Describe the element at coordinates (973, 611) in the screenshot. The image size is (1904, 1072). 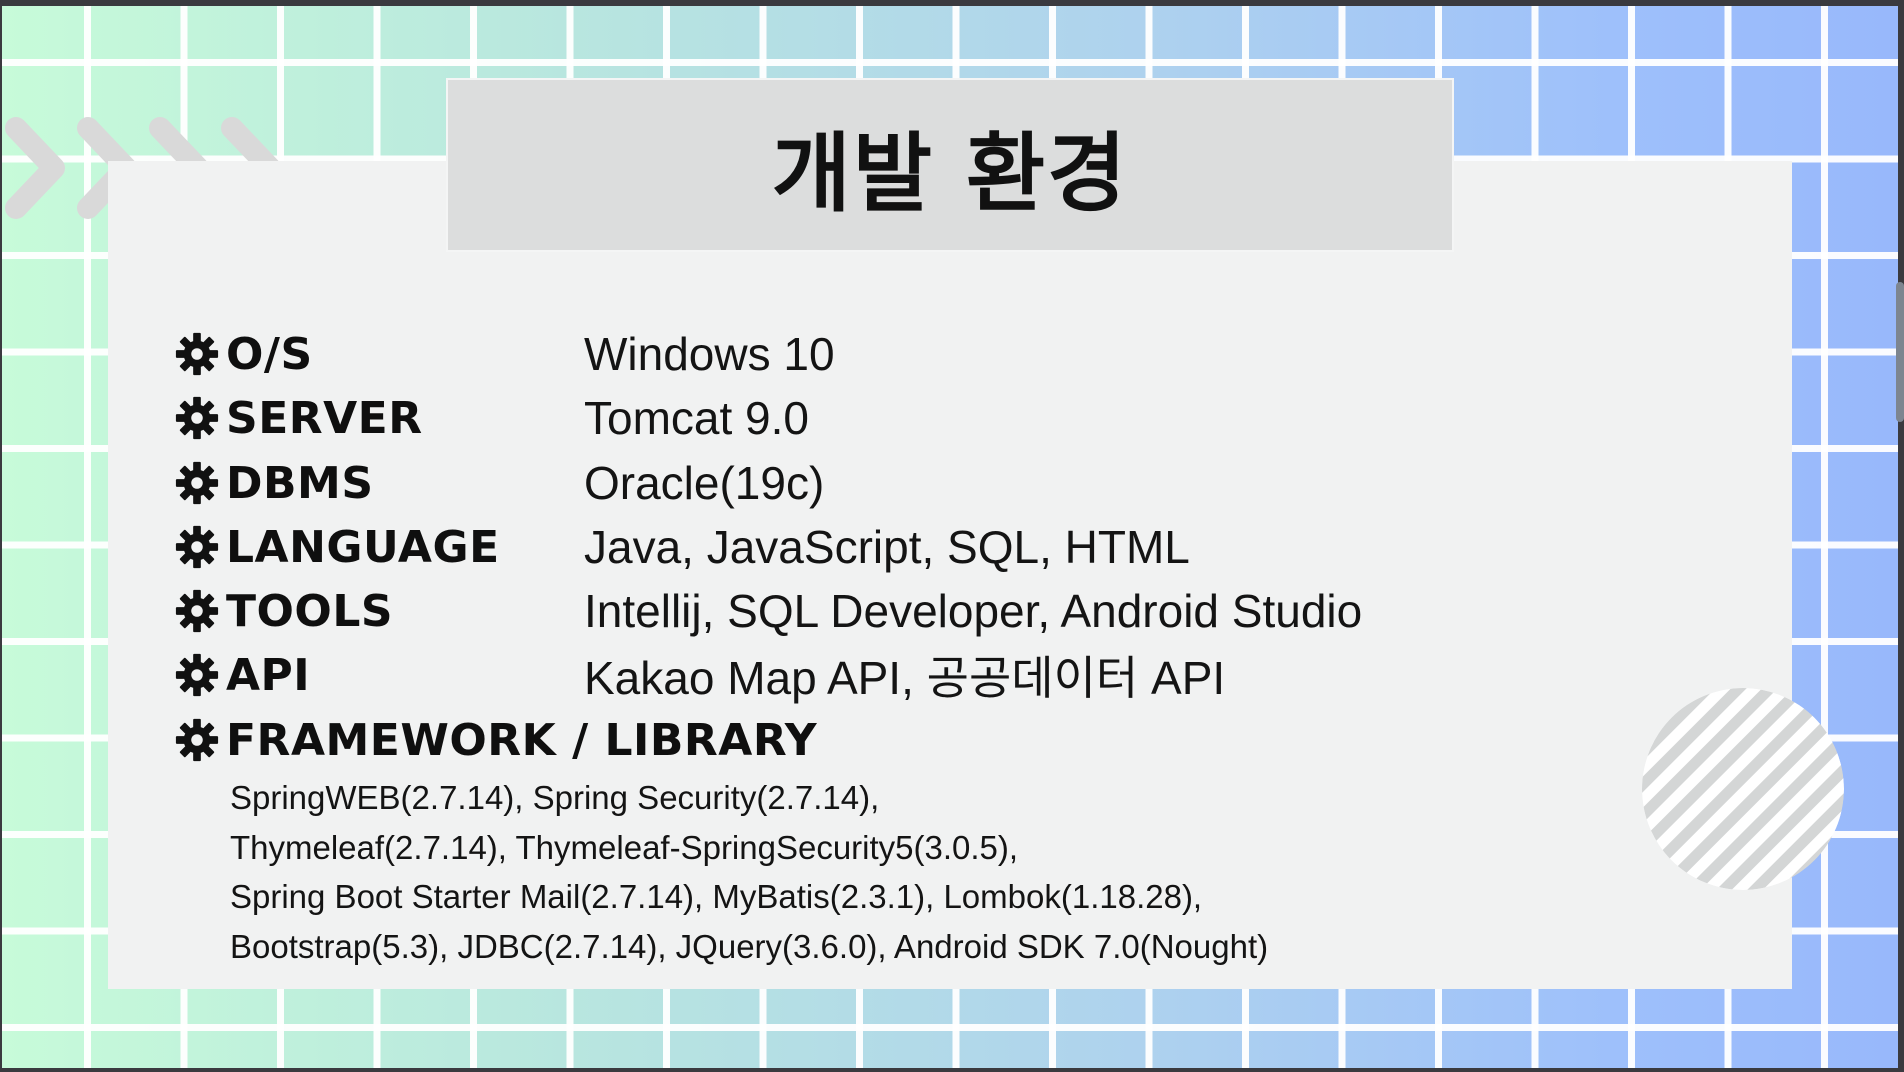
I see `row-value-tools: Intellij, SQL Developer, Android Studio` at that location.